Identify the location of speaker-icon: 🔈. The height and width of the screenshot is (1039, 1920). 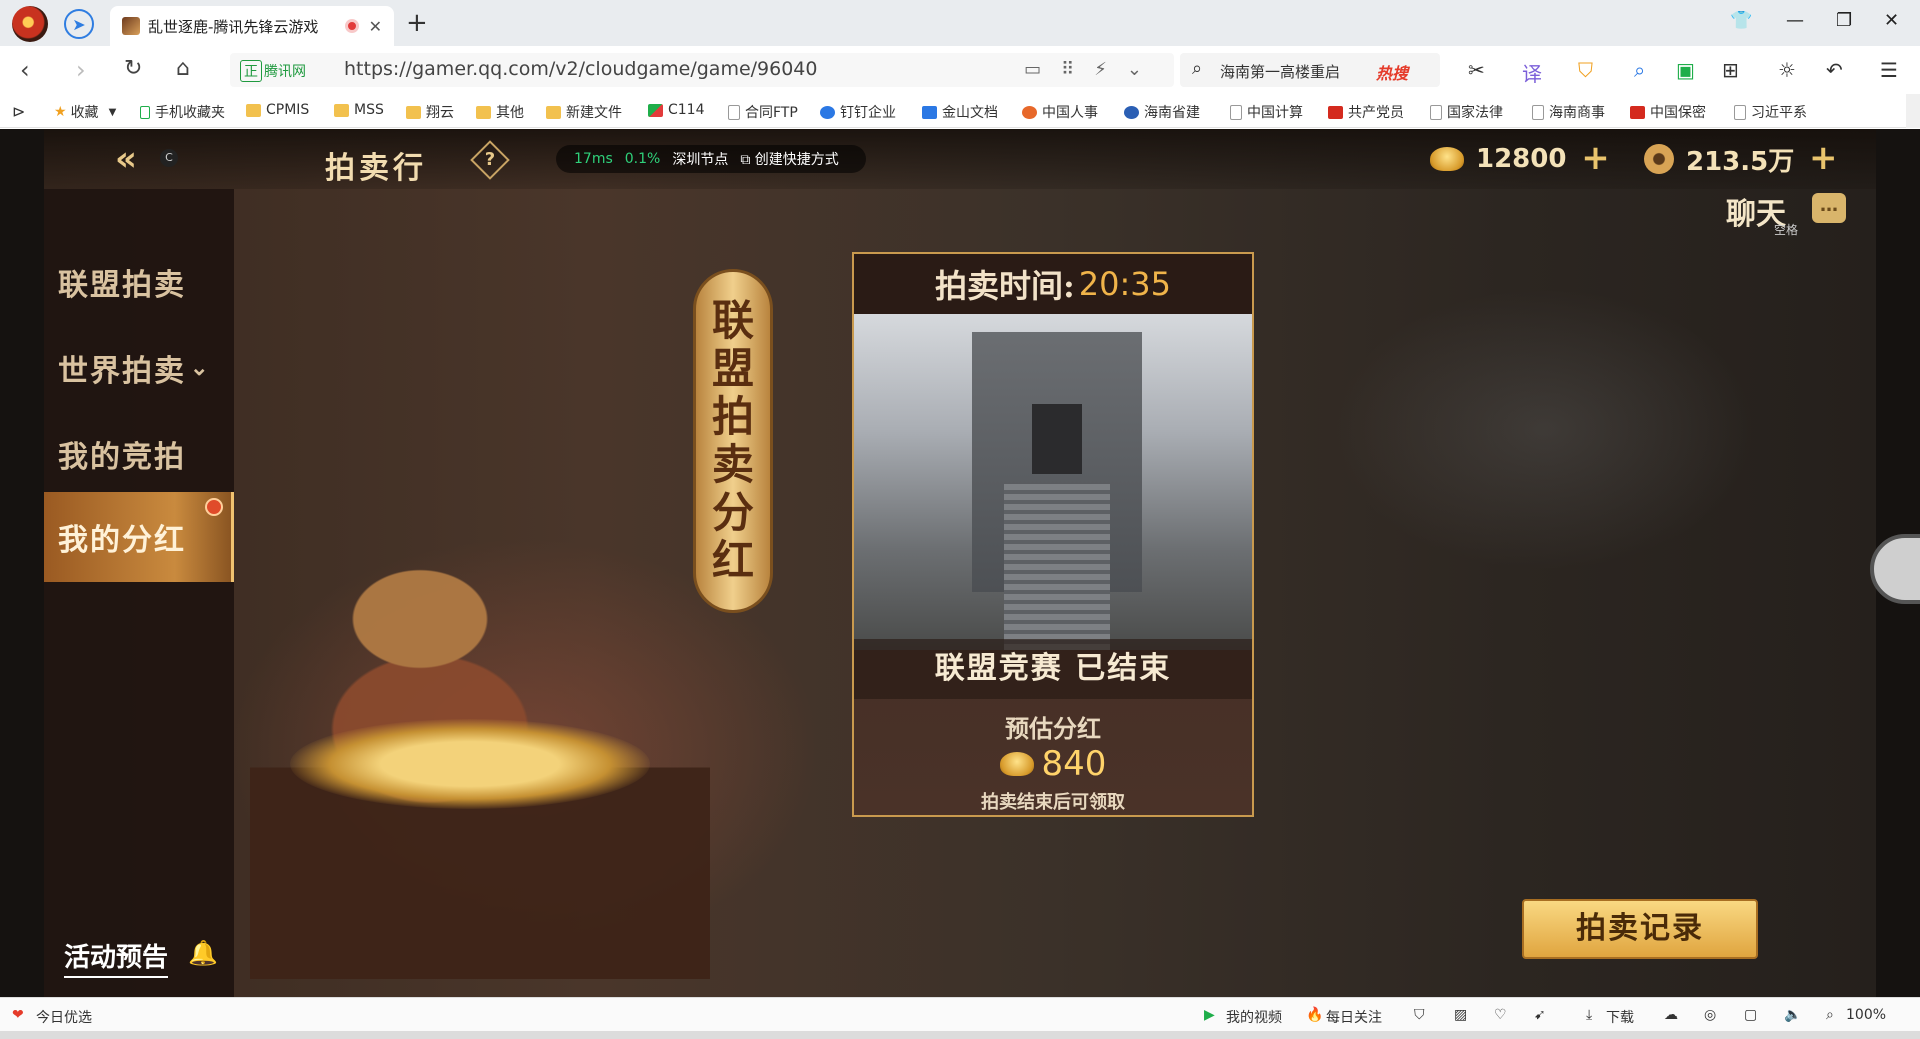
(1792, 1015).